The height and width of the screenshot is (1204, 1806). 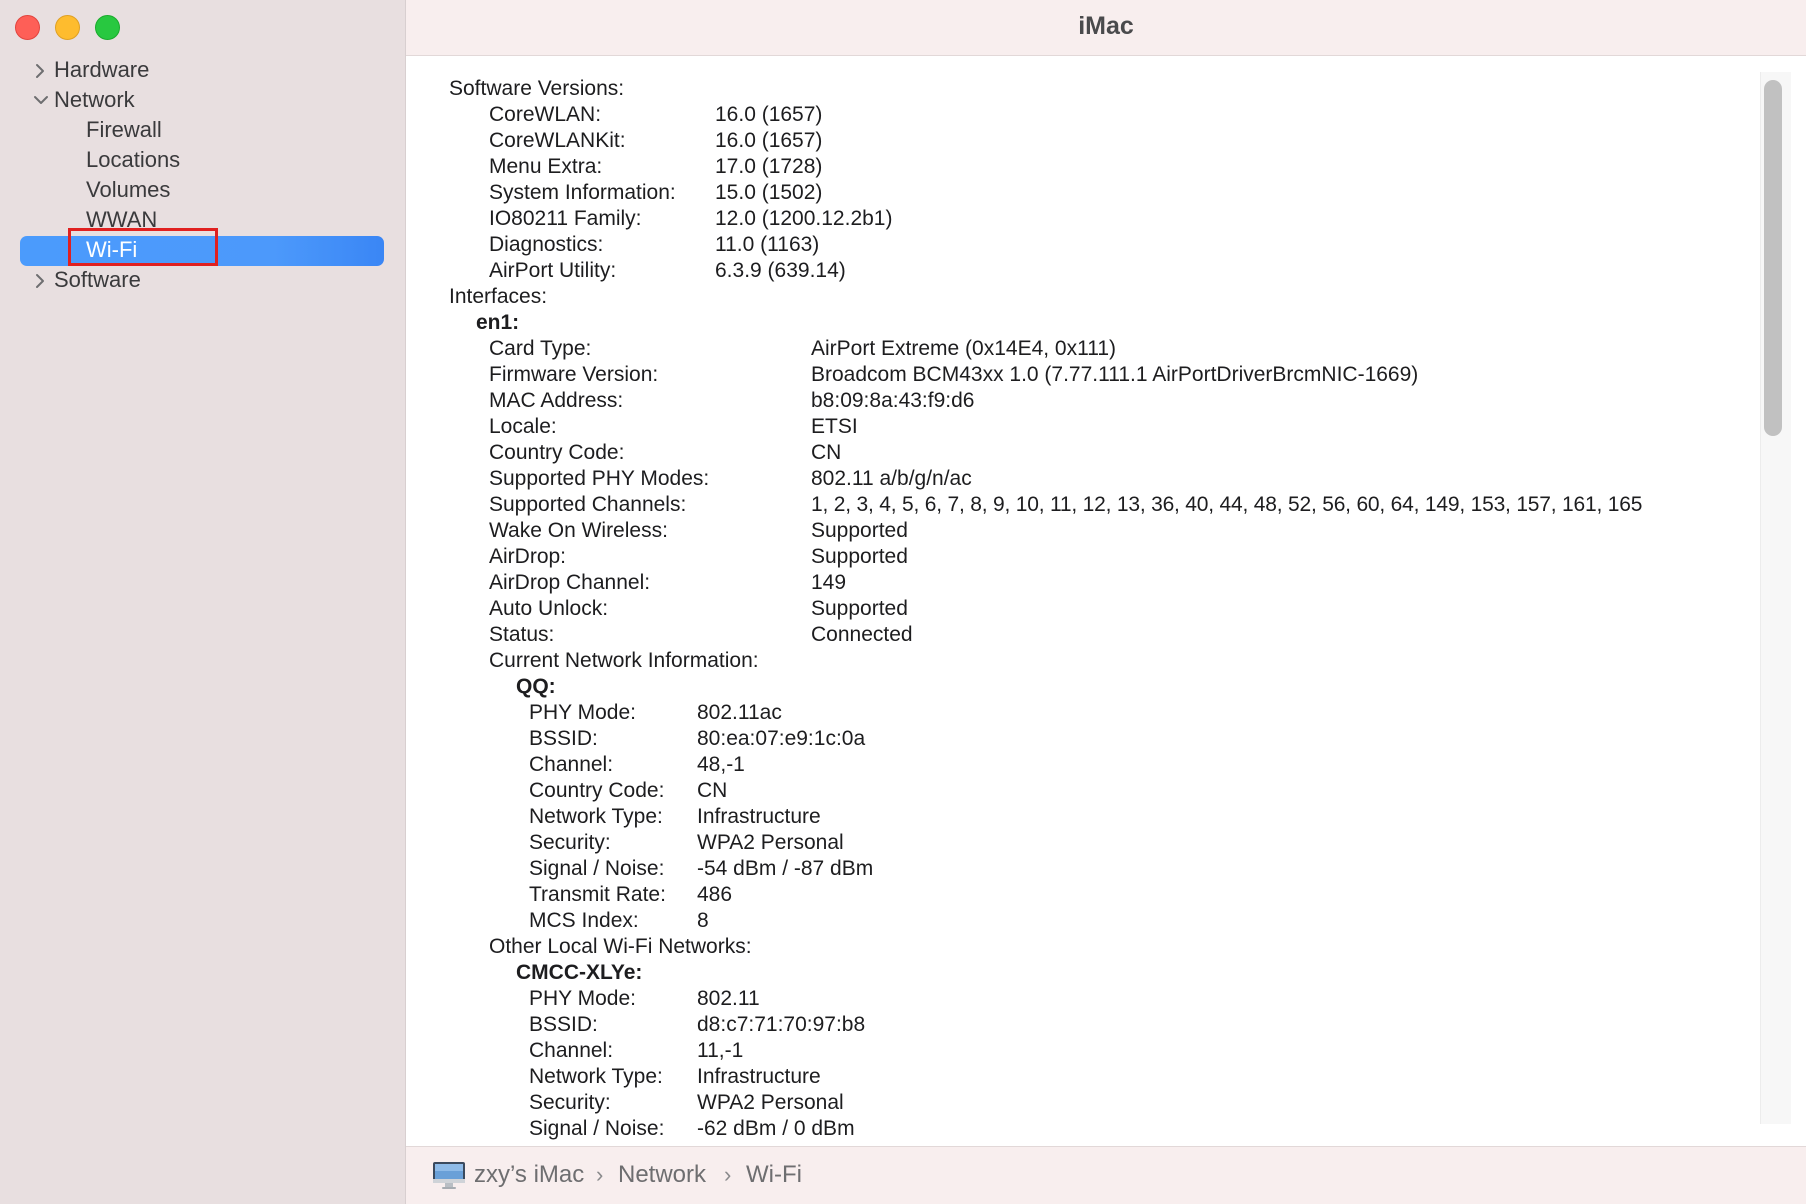 I want to click on info-value: 802.11ac, so click(x=739, y=712).